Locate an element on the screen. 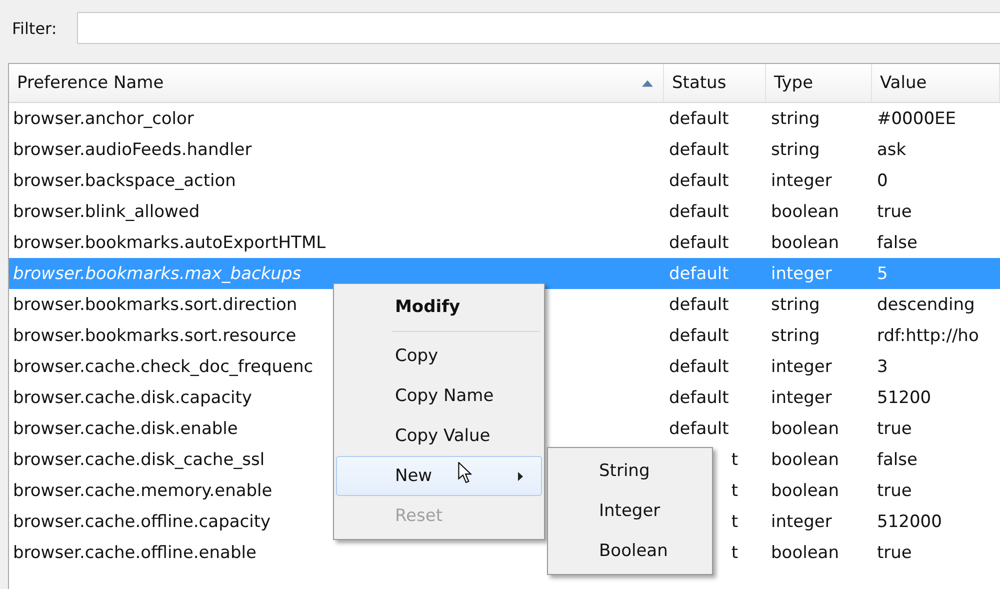  table-cell: browser.cache.disk.capacity is located at coordinates (132, 398).